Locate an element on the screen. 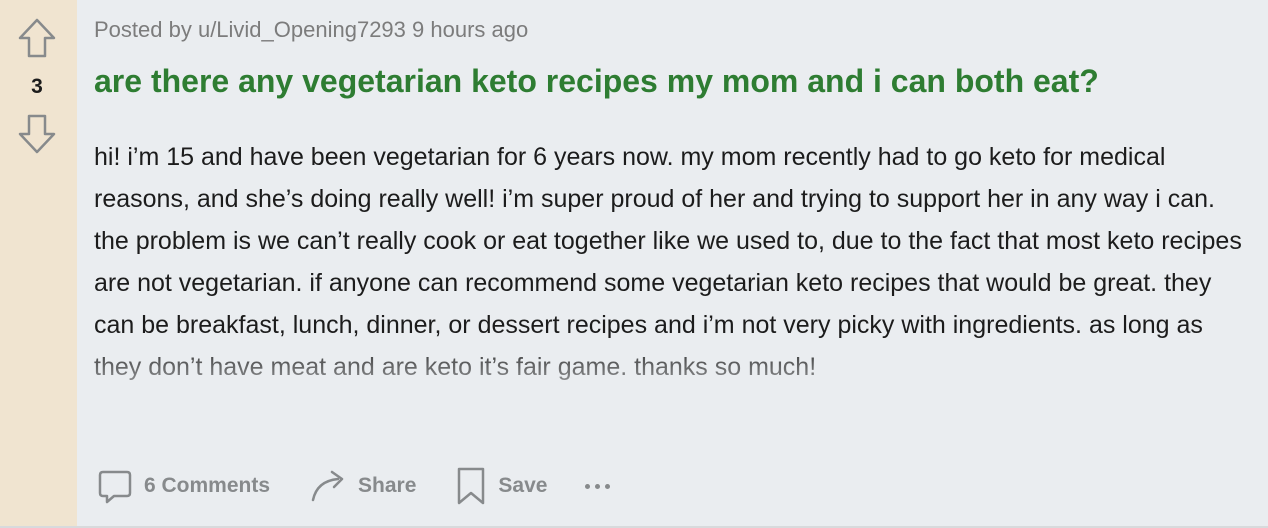 The image size is (1268, 528). save-button: Save is located at coordinates (500, 486).